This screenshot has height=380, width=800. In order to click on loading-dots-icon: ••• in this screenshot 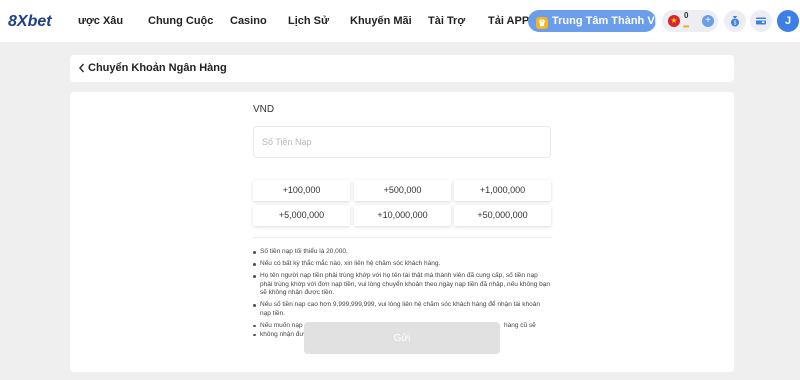, I will do `click(686, 26)`.